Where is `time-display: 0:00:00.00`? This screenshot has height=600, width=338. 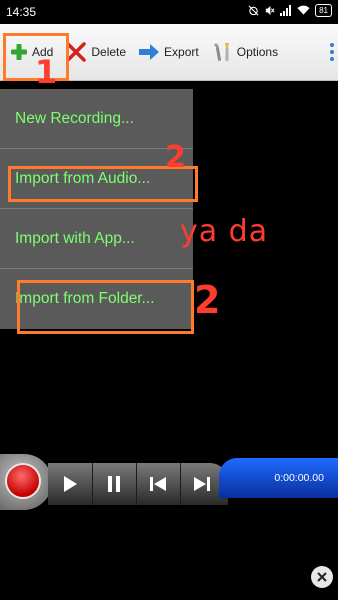
time-display: 0:00:00.00 is located at coordinates (278, 478).